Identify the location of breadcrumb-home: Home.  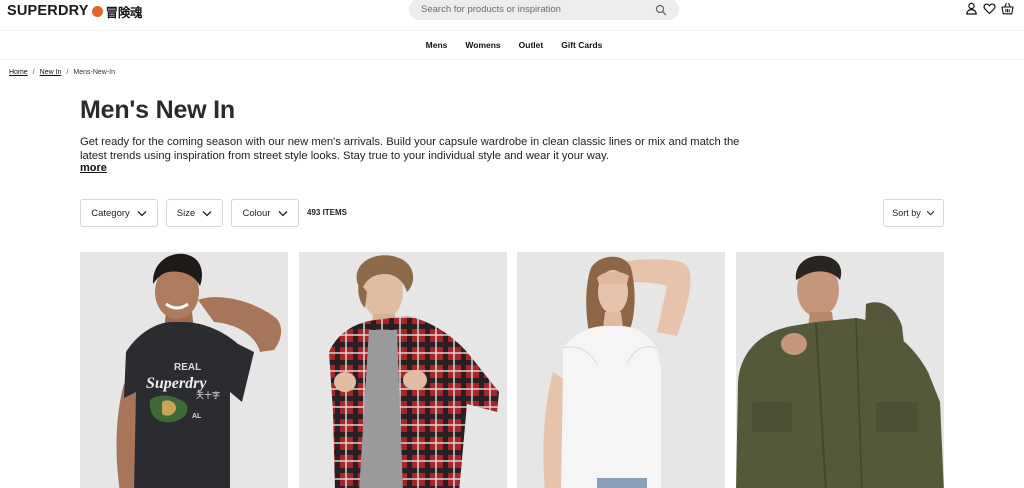
(18, 72).